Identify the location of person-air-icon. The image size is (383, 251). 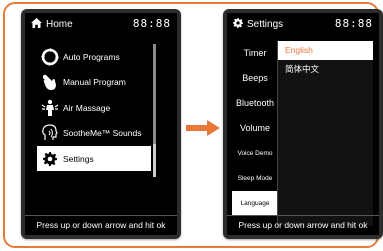
(50, 108).